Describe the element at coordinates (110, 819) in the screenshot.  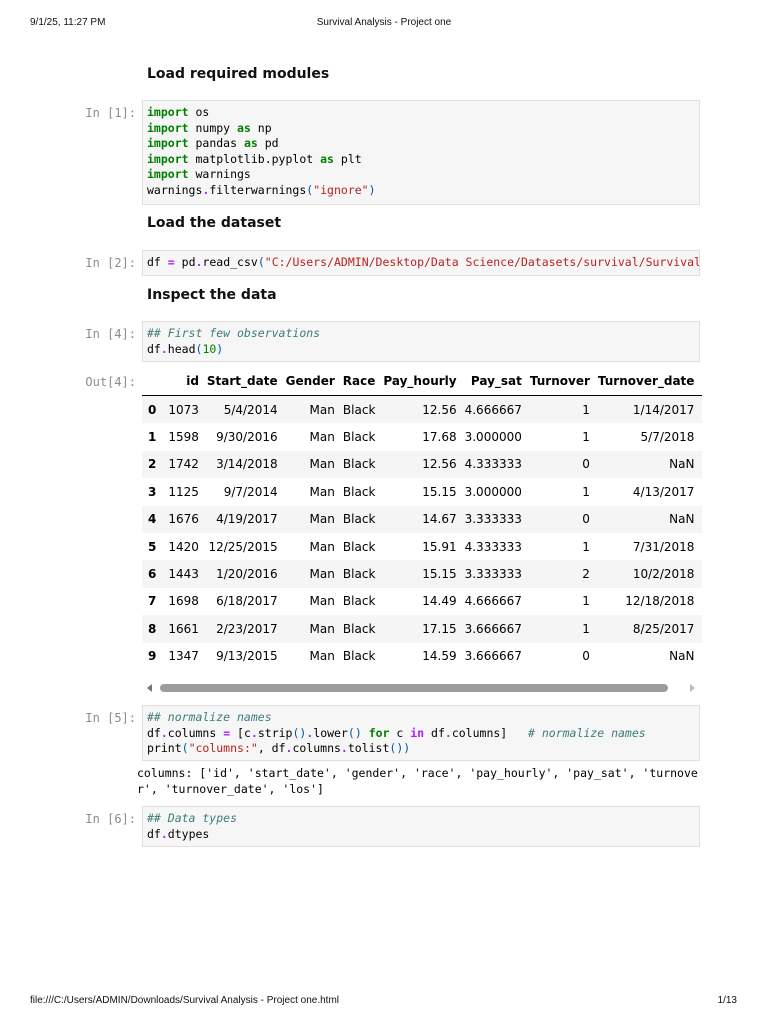
I see `cell-6-prompt: In [6]:` at that location.